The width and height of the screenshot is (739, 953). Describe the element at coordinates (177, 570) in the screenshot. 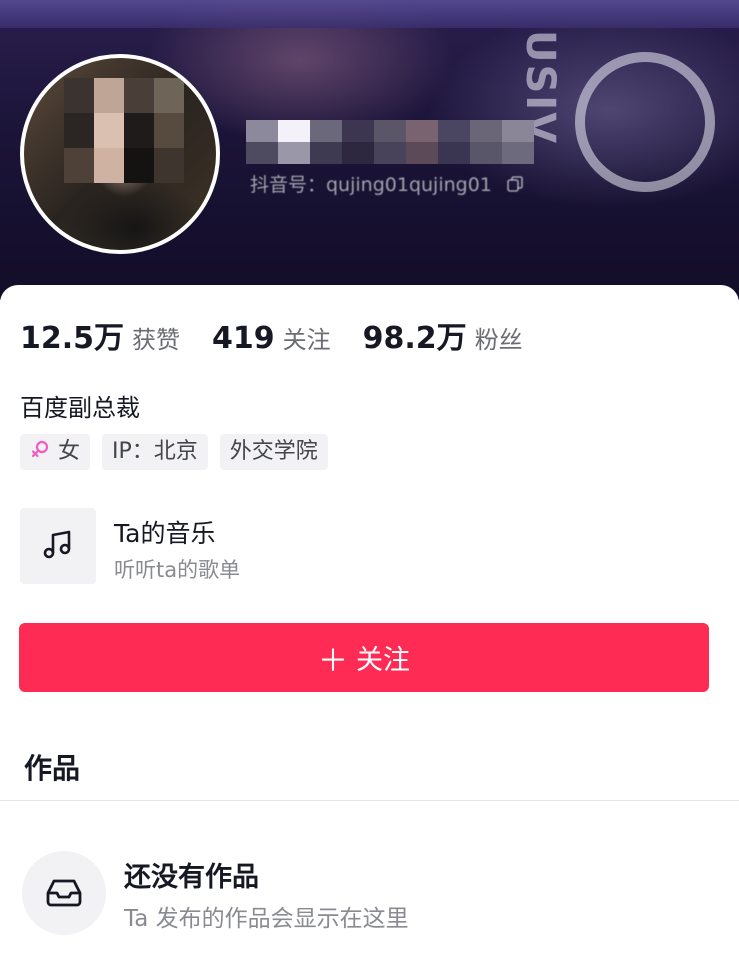

I see `music-subtitle: 听听ta的歌单` at that location.